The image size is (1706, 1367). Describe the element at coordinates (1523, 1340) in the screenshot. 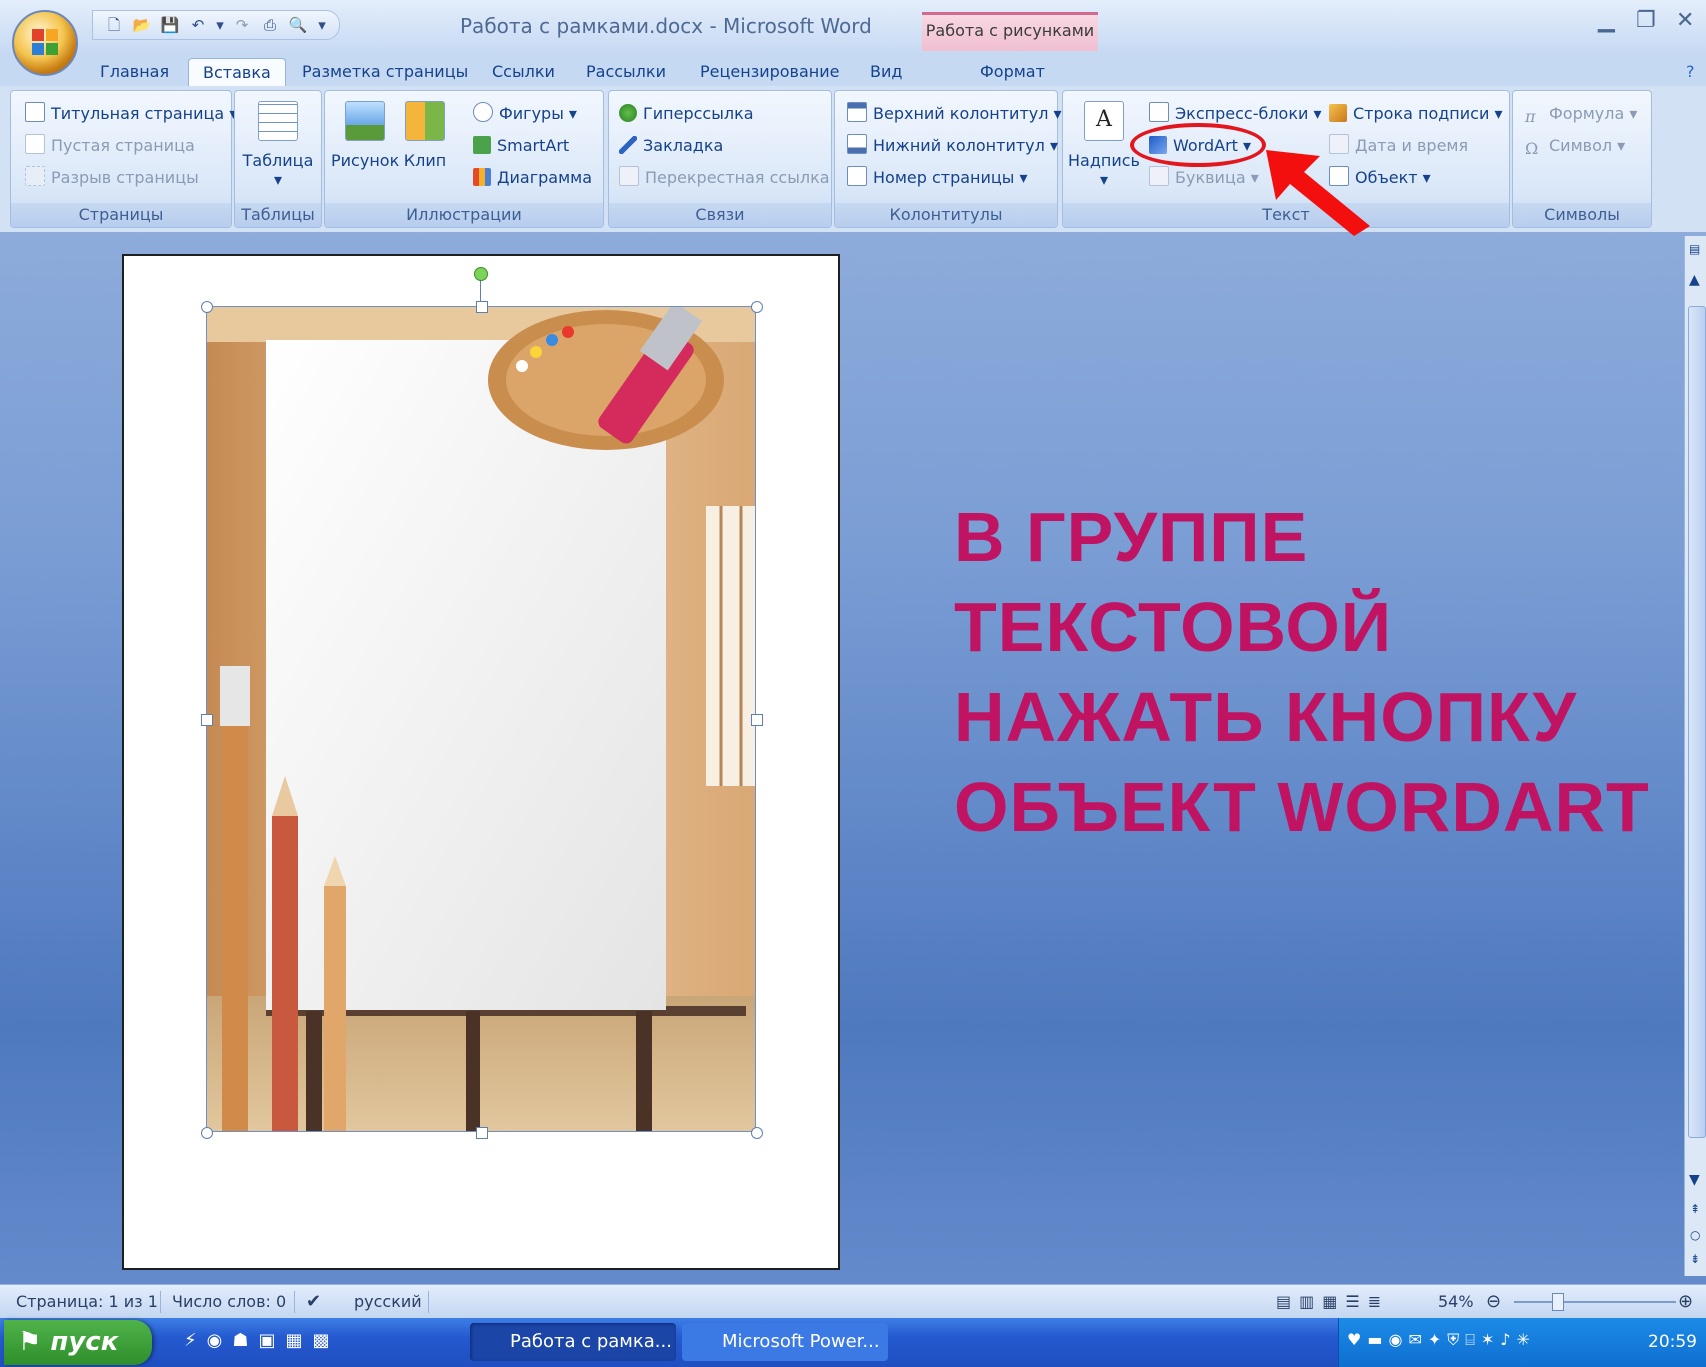

I see `antivirus-icon: ✳` at that location.